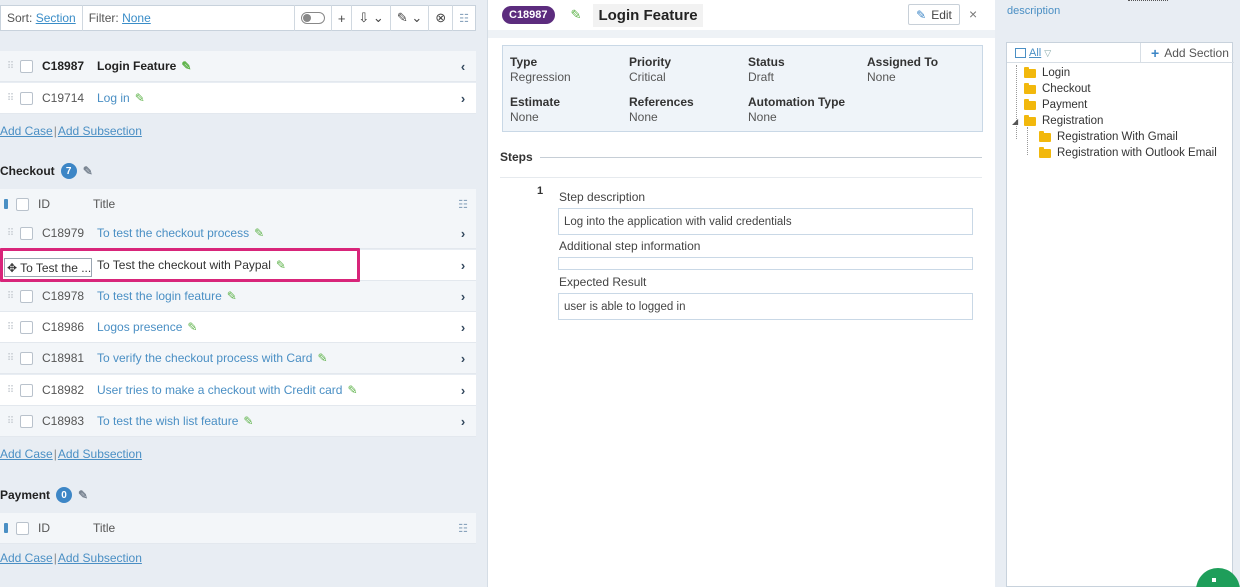  What do you see at coordinates (602, 197) in the screenshot?
I see `step-description-label: Step description` at bounding box center [602, 197].